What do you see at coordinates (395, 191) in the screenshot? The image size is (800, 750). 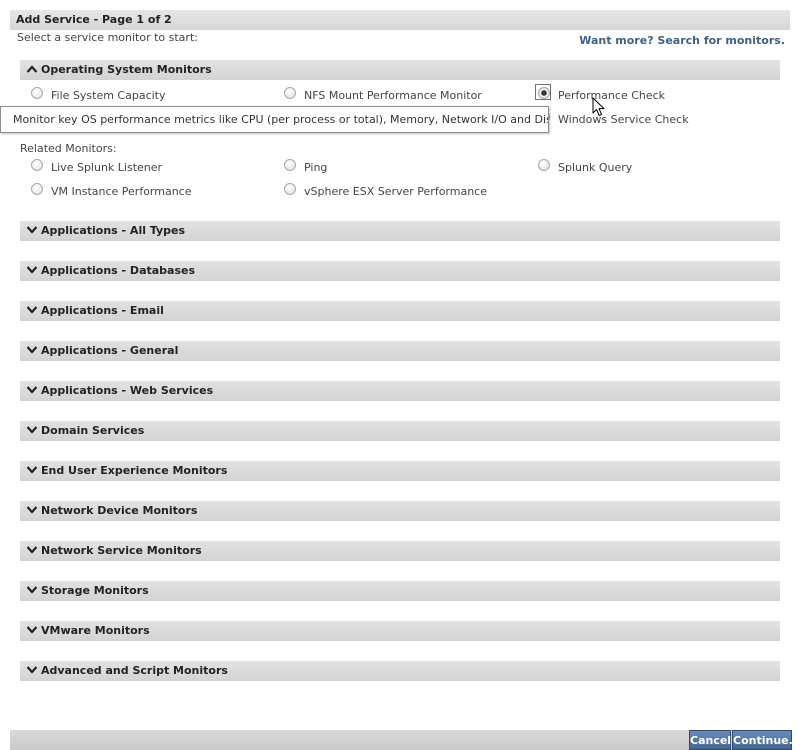 I see `option-label: vSphere ESX Server Performance` at bounding box center [395, 191].